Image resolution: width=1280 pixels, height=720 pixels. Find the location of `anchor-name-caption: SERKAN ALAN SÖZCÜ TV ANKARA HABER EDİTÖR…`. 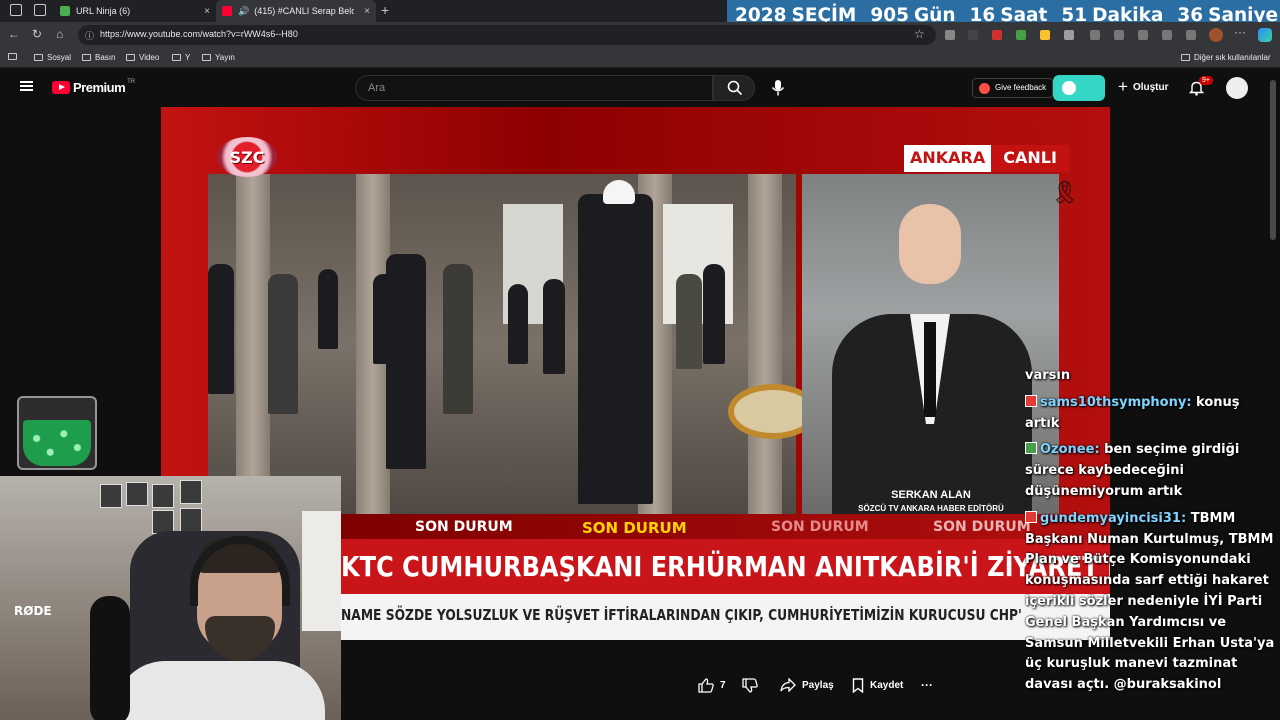

anchor-name-caption: SERKAN ALAN SÖZCÜ TV ANKARA HABER EDİTÖR… is located at coordinates (931, 501).